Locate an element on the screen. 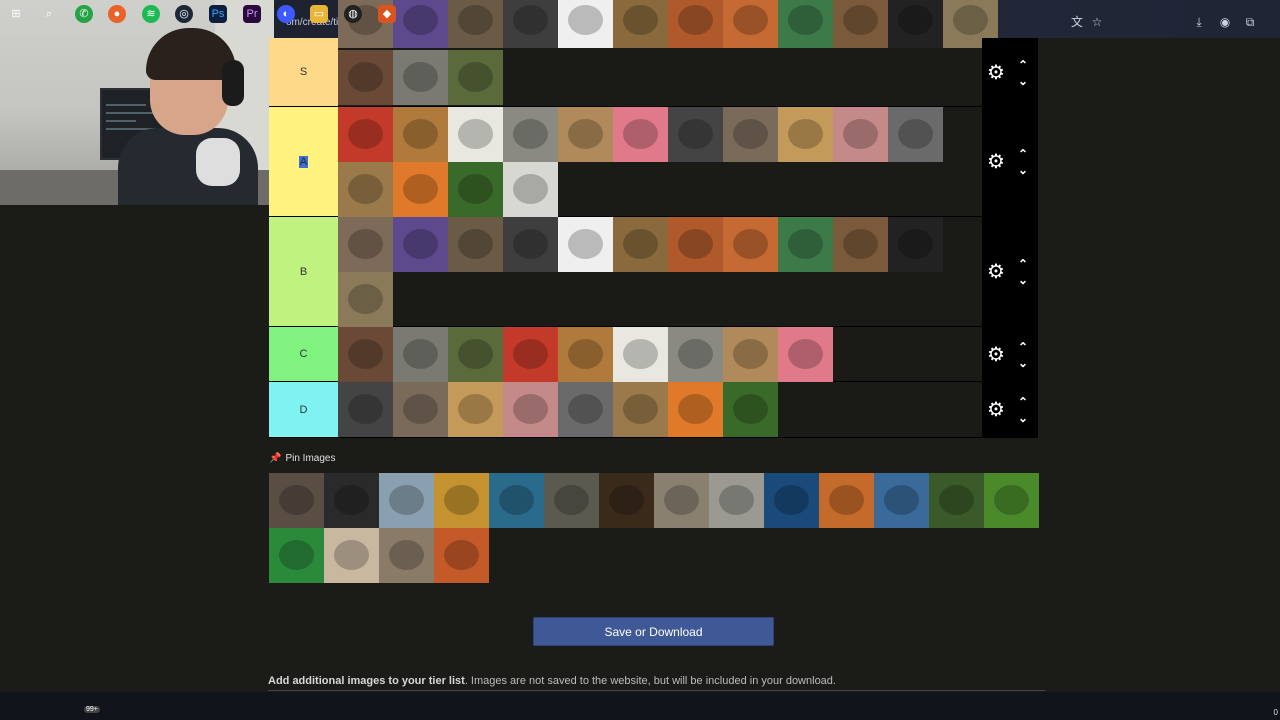  whatsapp-icon: ✆ is located at coordinates (84, 14).